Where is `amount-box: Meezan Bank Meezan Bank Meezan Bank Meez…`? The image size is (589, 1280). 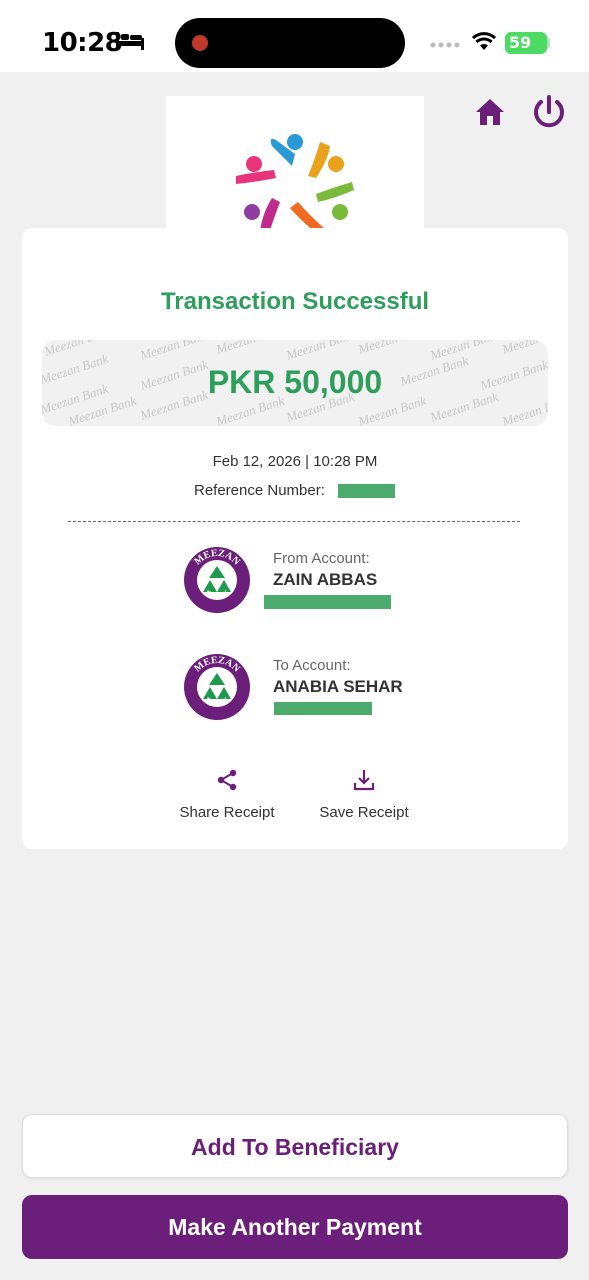
amount-box: Meezan Bank Meezan Bank Meezan Bank Meez… is located at coordinates (295, 383).